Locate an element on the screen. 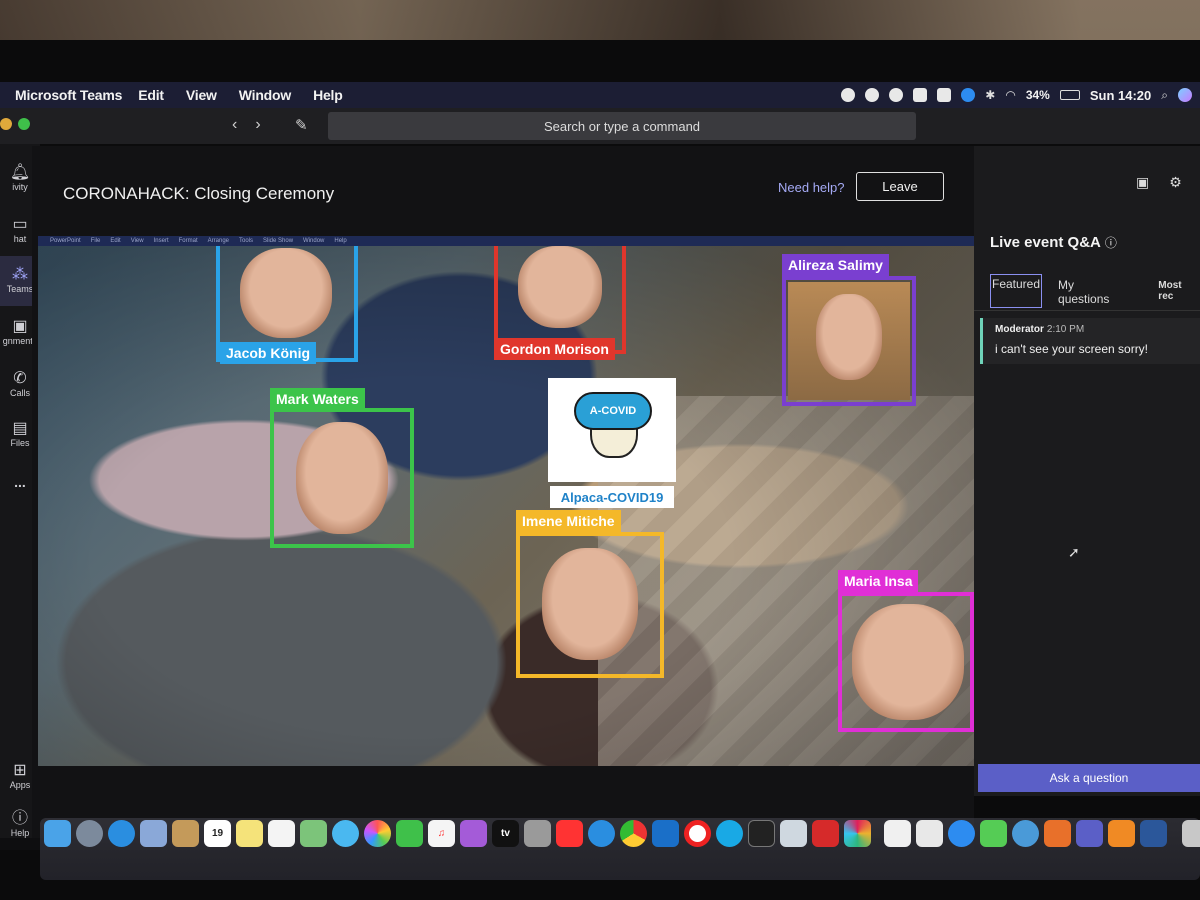  ppt-menu-item: PowerPoint is located at coordinates (65, 241).